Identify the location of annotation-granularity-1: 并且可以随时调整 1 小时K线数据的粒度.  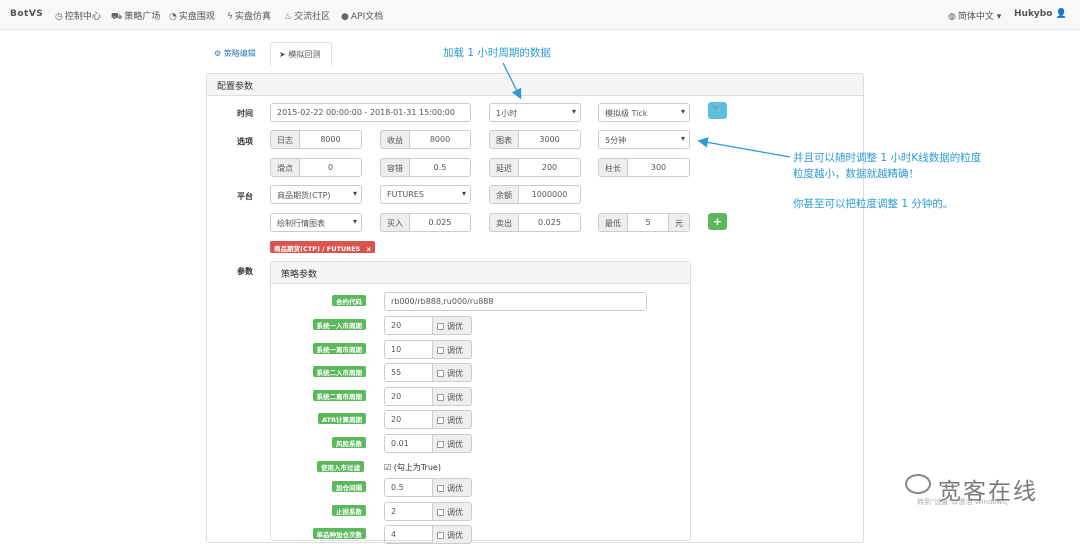
(887, 158).